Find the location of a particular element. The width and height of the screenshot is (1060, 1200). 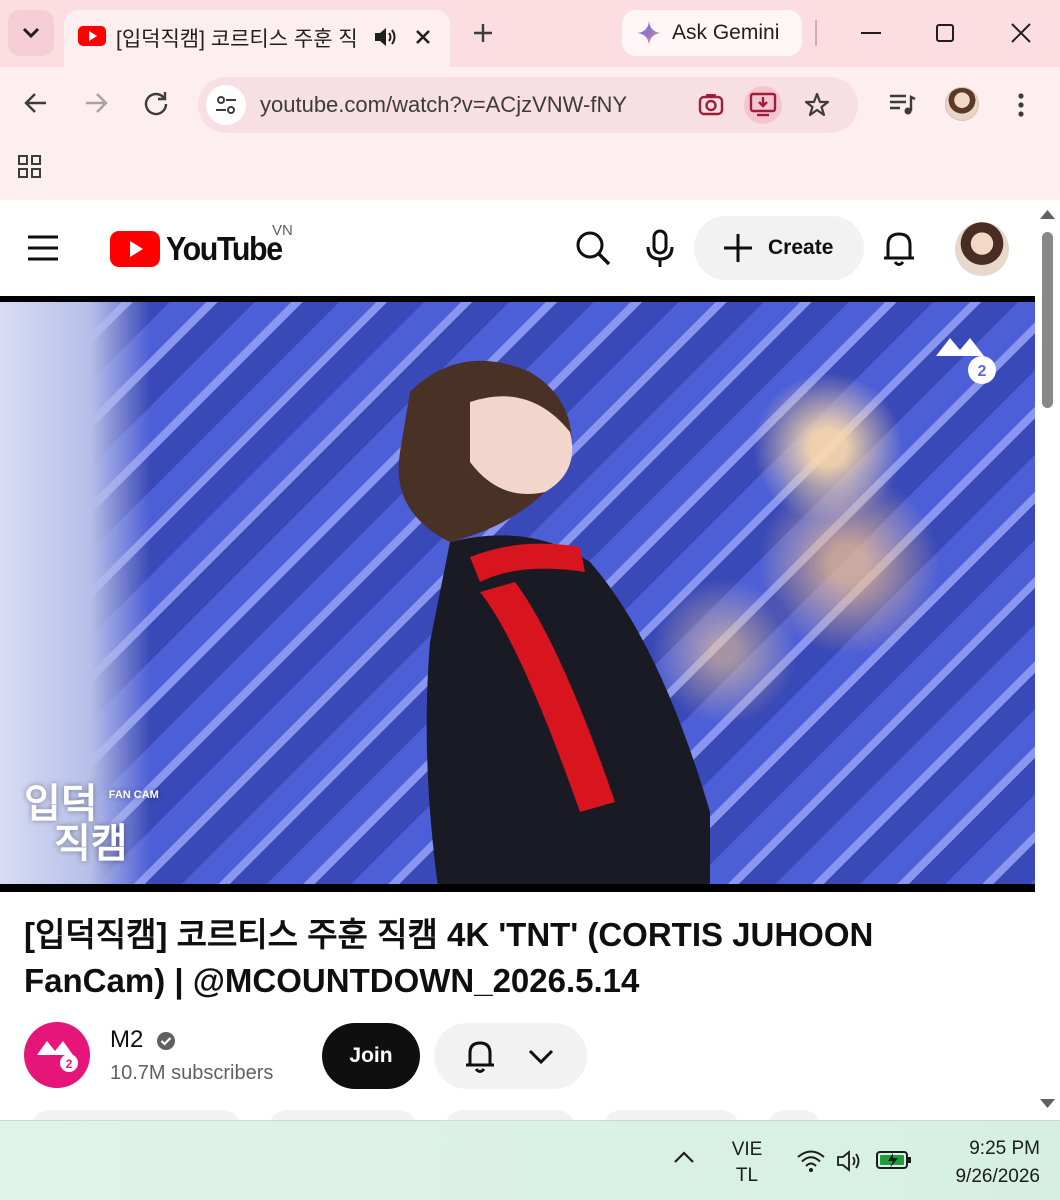

tabstrip-divider is located at coordinates (816, 33).